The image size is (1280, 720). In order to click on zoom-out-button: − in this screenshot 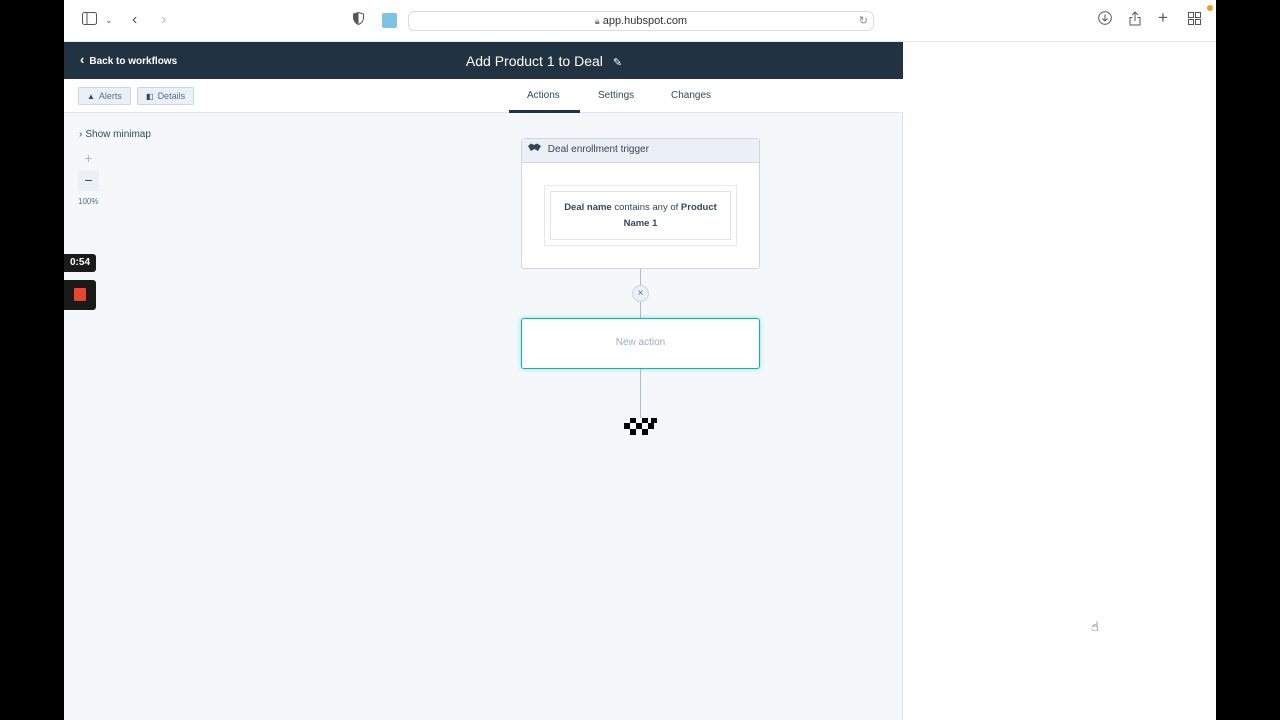, I will do `click(88, 180)`.